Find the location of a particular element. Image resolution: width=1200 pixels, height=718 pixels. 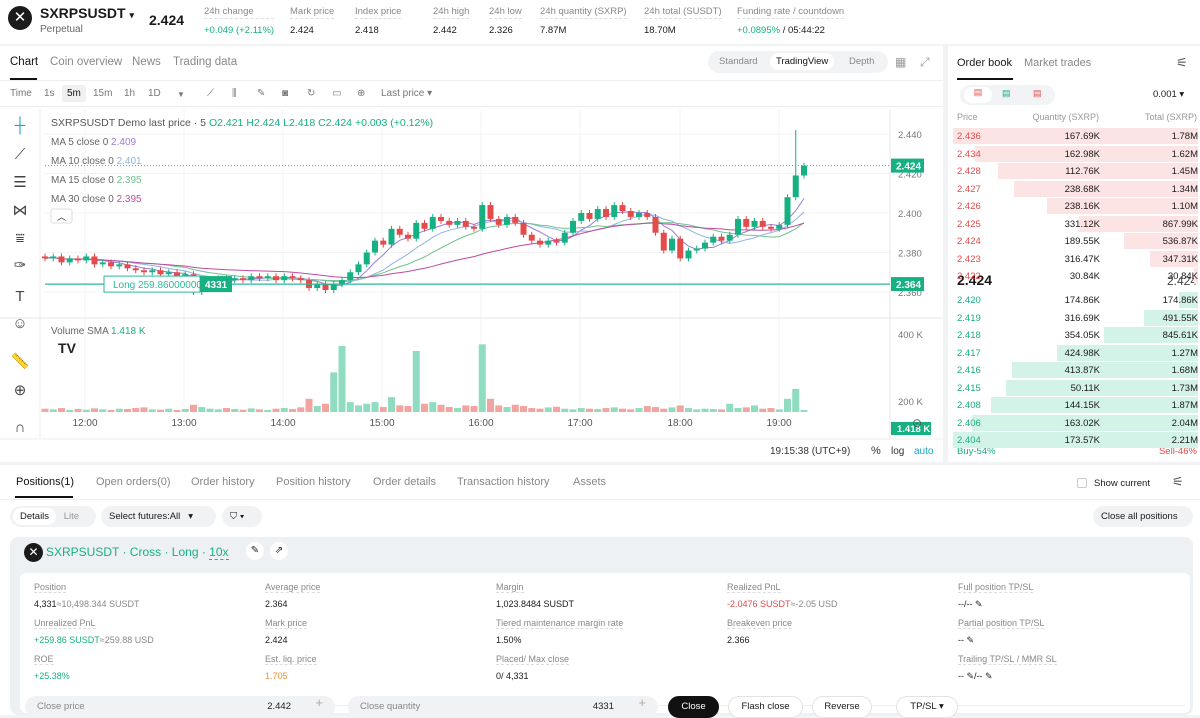

more-intervals-icon: ▼ is located at coordinates (181, 94).